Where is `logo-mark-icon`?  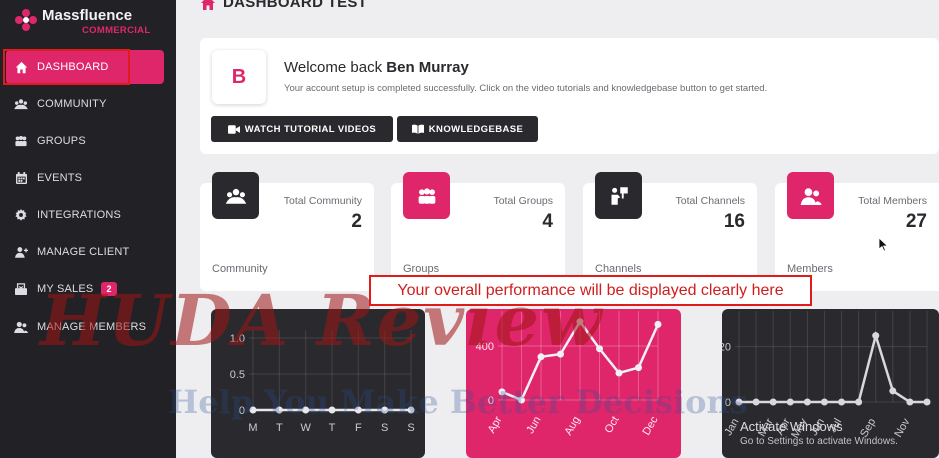
logo-mark-icon is located at coordinates (26, 20).